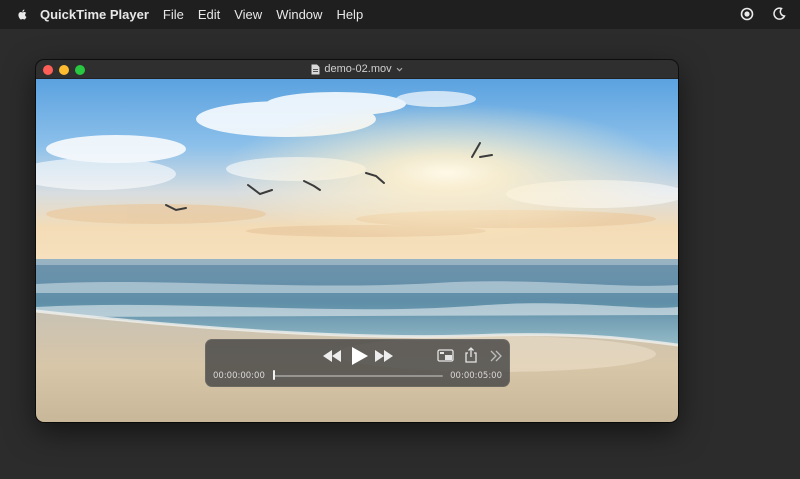 The image size is (800, 479). I want to click on menu-view: View, so click(248, 14).